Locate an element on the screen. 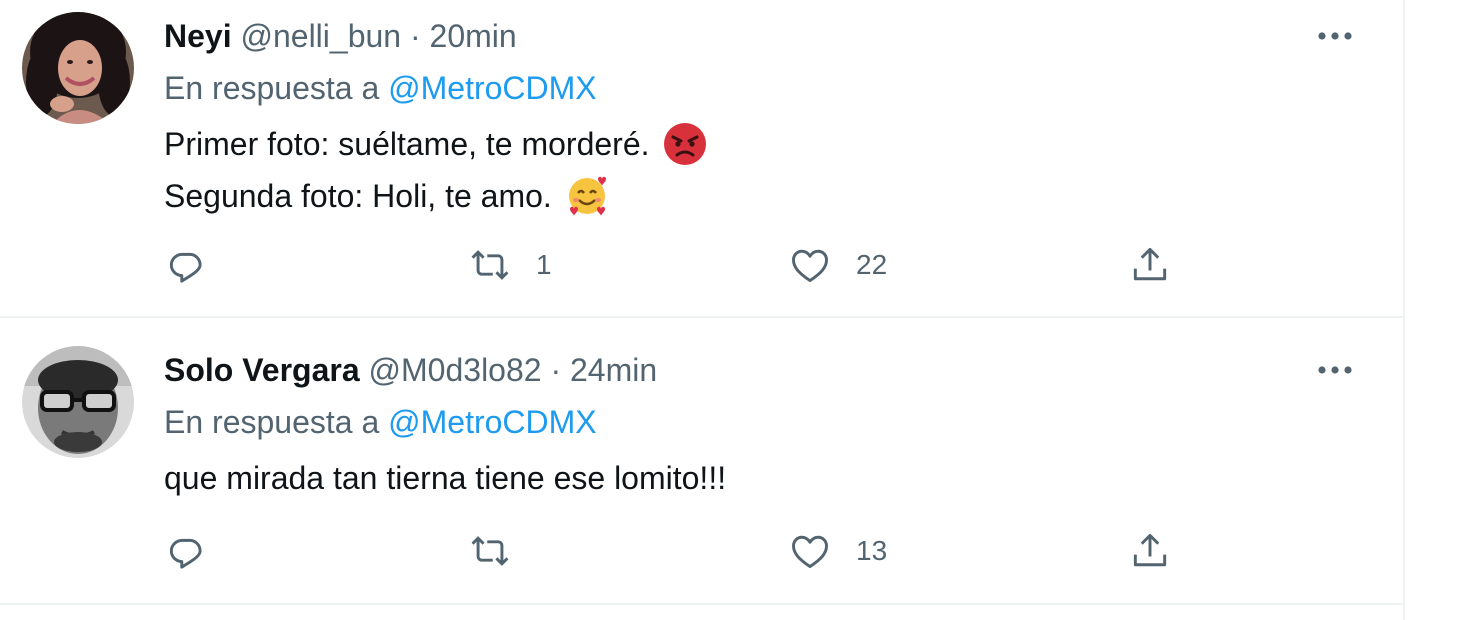 This screenshot has height=620, width=1465. retweet-button: 1 is located at coordinates (510, 265).